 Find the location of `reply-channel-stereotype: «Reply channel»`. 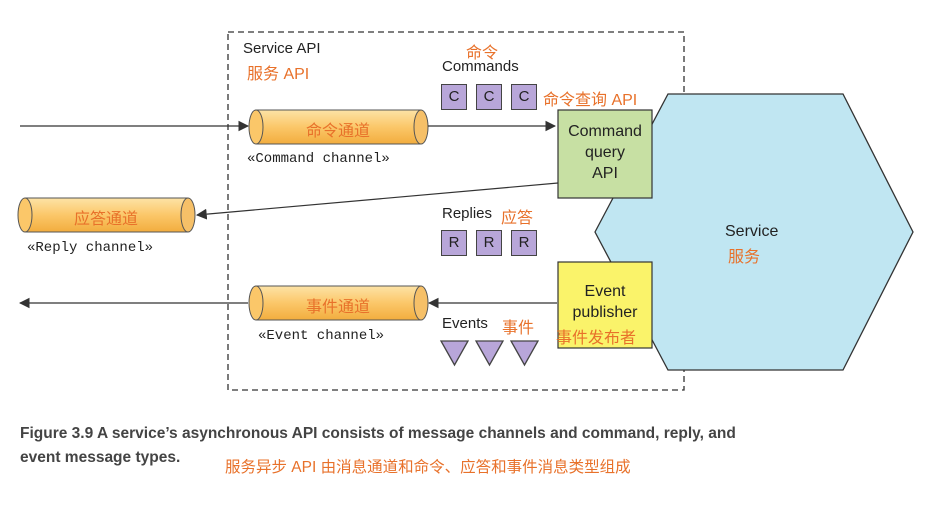

reply-channel-stereotype: «Reply channel» is located at coordinates (90, 248).